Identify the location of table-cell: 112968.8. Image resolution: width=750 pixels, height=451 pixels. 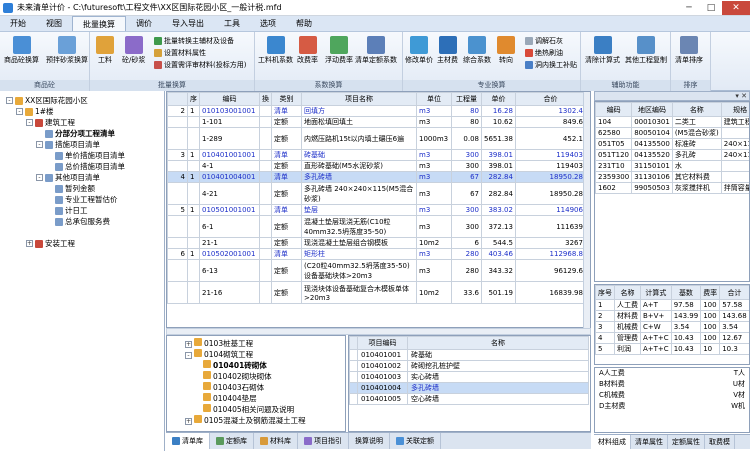
(550, 254).